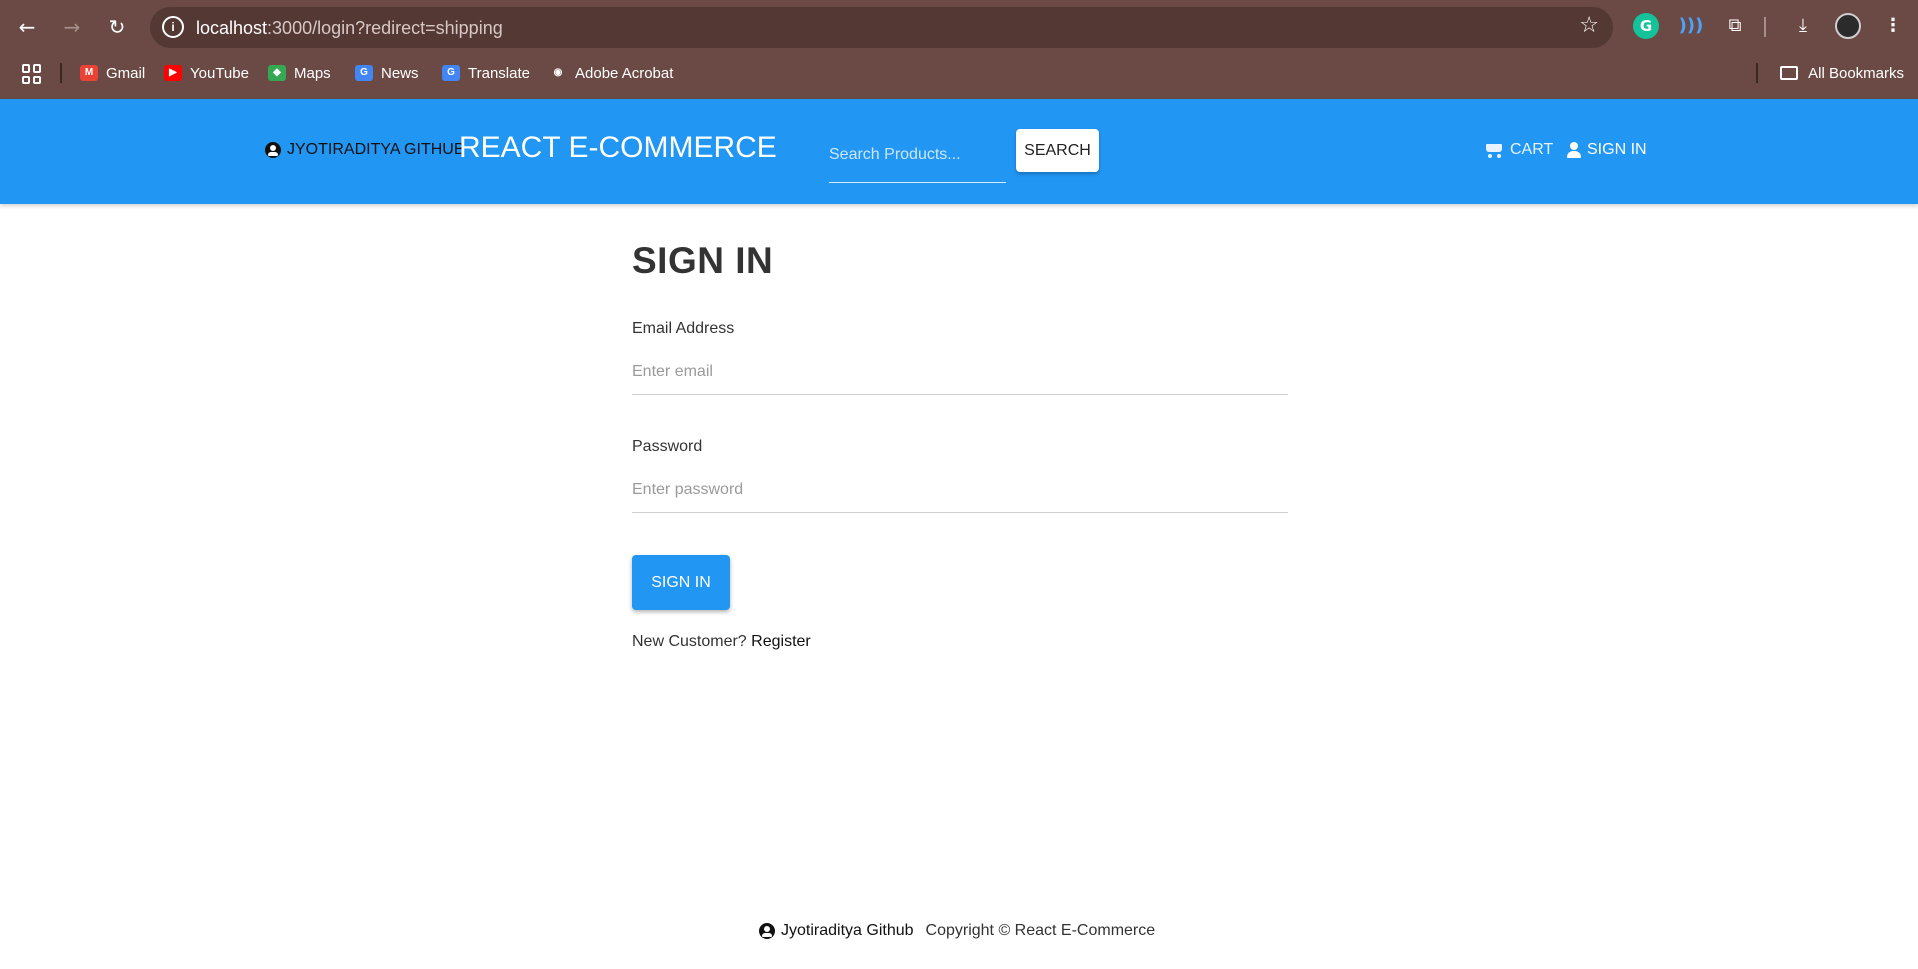 This screenshot has height=969, width=1918. Describe the element at coordinates (1803, 26) in the screenshot. I see `download-icon: ⤓` at that location.